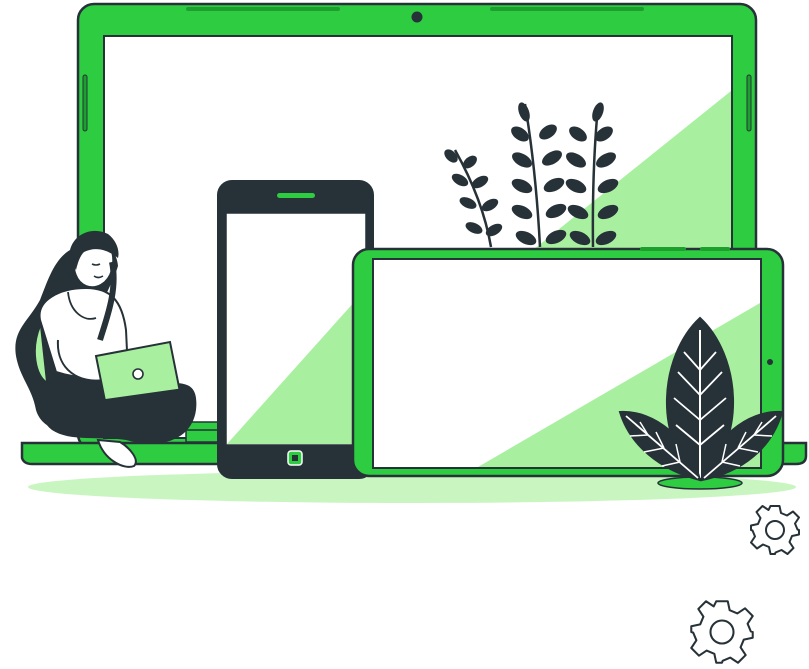 Image resolution: width=809 pixels, height=669 pixels. I want to click on laptop-camera-icon, so click(417, 17).